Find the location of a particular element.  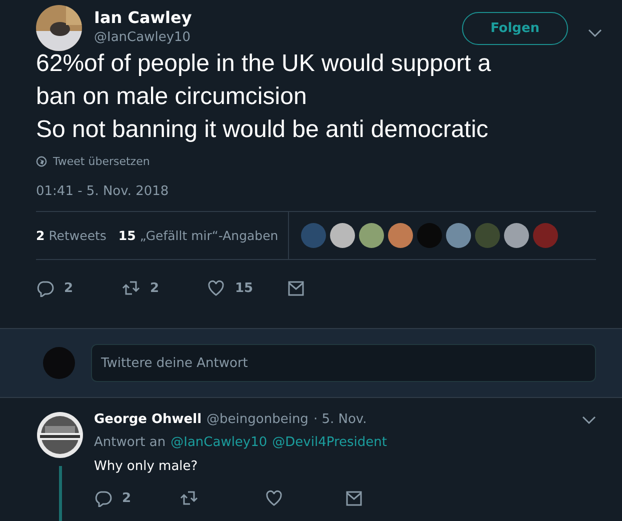

tweet-text: 62%of of people in the UK would support a is located at coordinates (264, 64).